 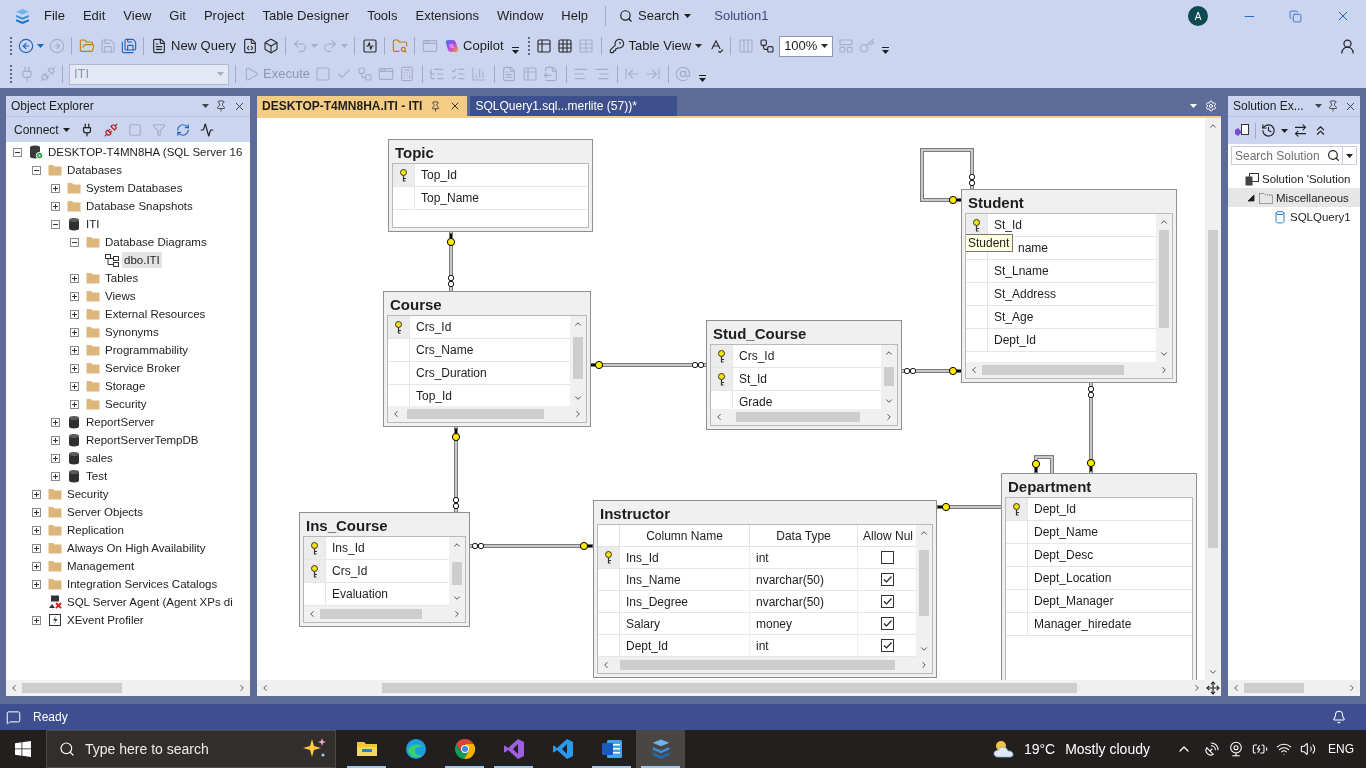 What do you see at coordinates (447, 16) in the screenshot?
I see `menu-item: Extensions` at bounding box center [447, 16].